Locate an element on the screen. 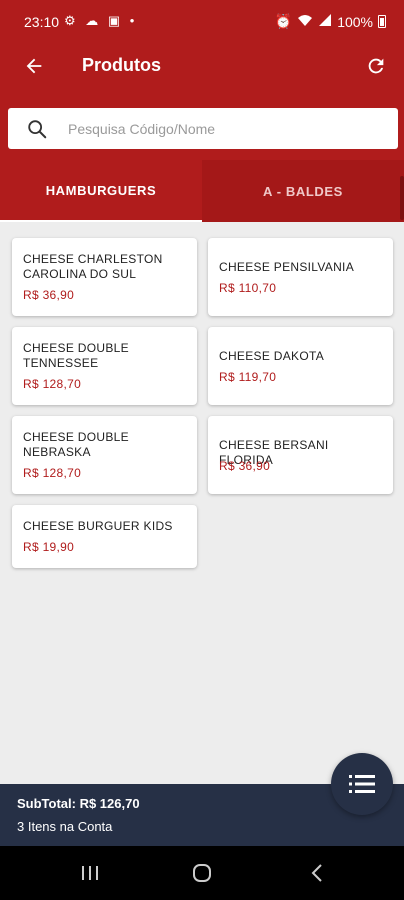  battery-icon is located at coordinates (382, 21).